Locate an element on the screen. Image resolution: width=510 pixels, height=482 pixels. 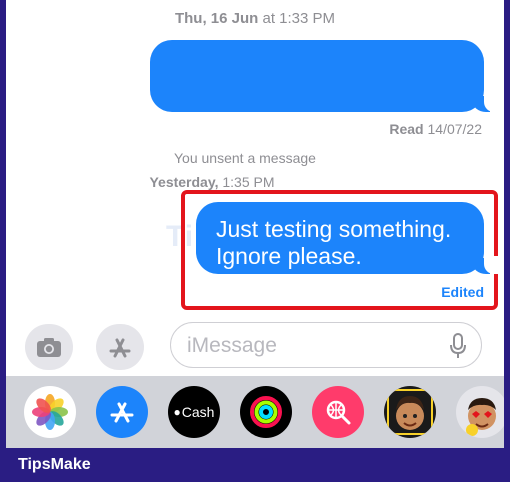
timestamp-middle: Yesterday, 1:35 PM is located at coordinates (212, 182).